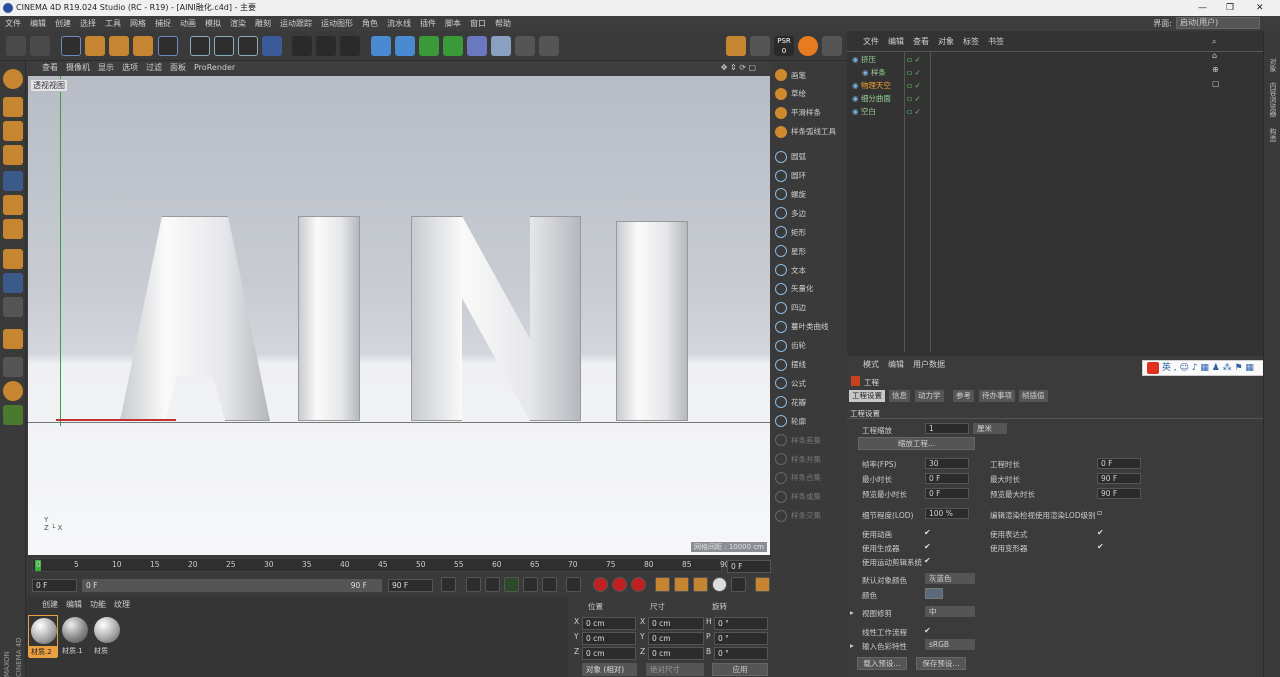  Describe the element at coordinates (809, 75) in the screenshot. I see `object-palette-item: 画笔` at that location.